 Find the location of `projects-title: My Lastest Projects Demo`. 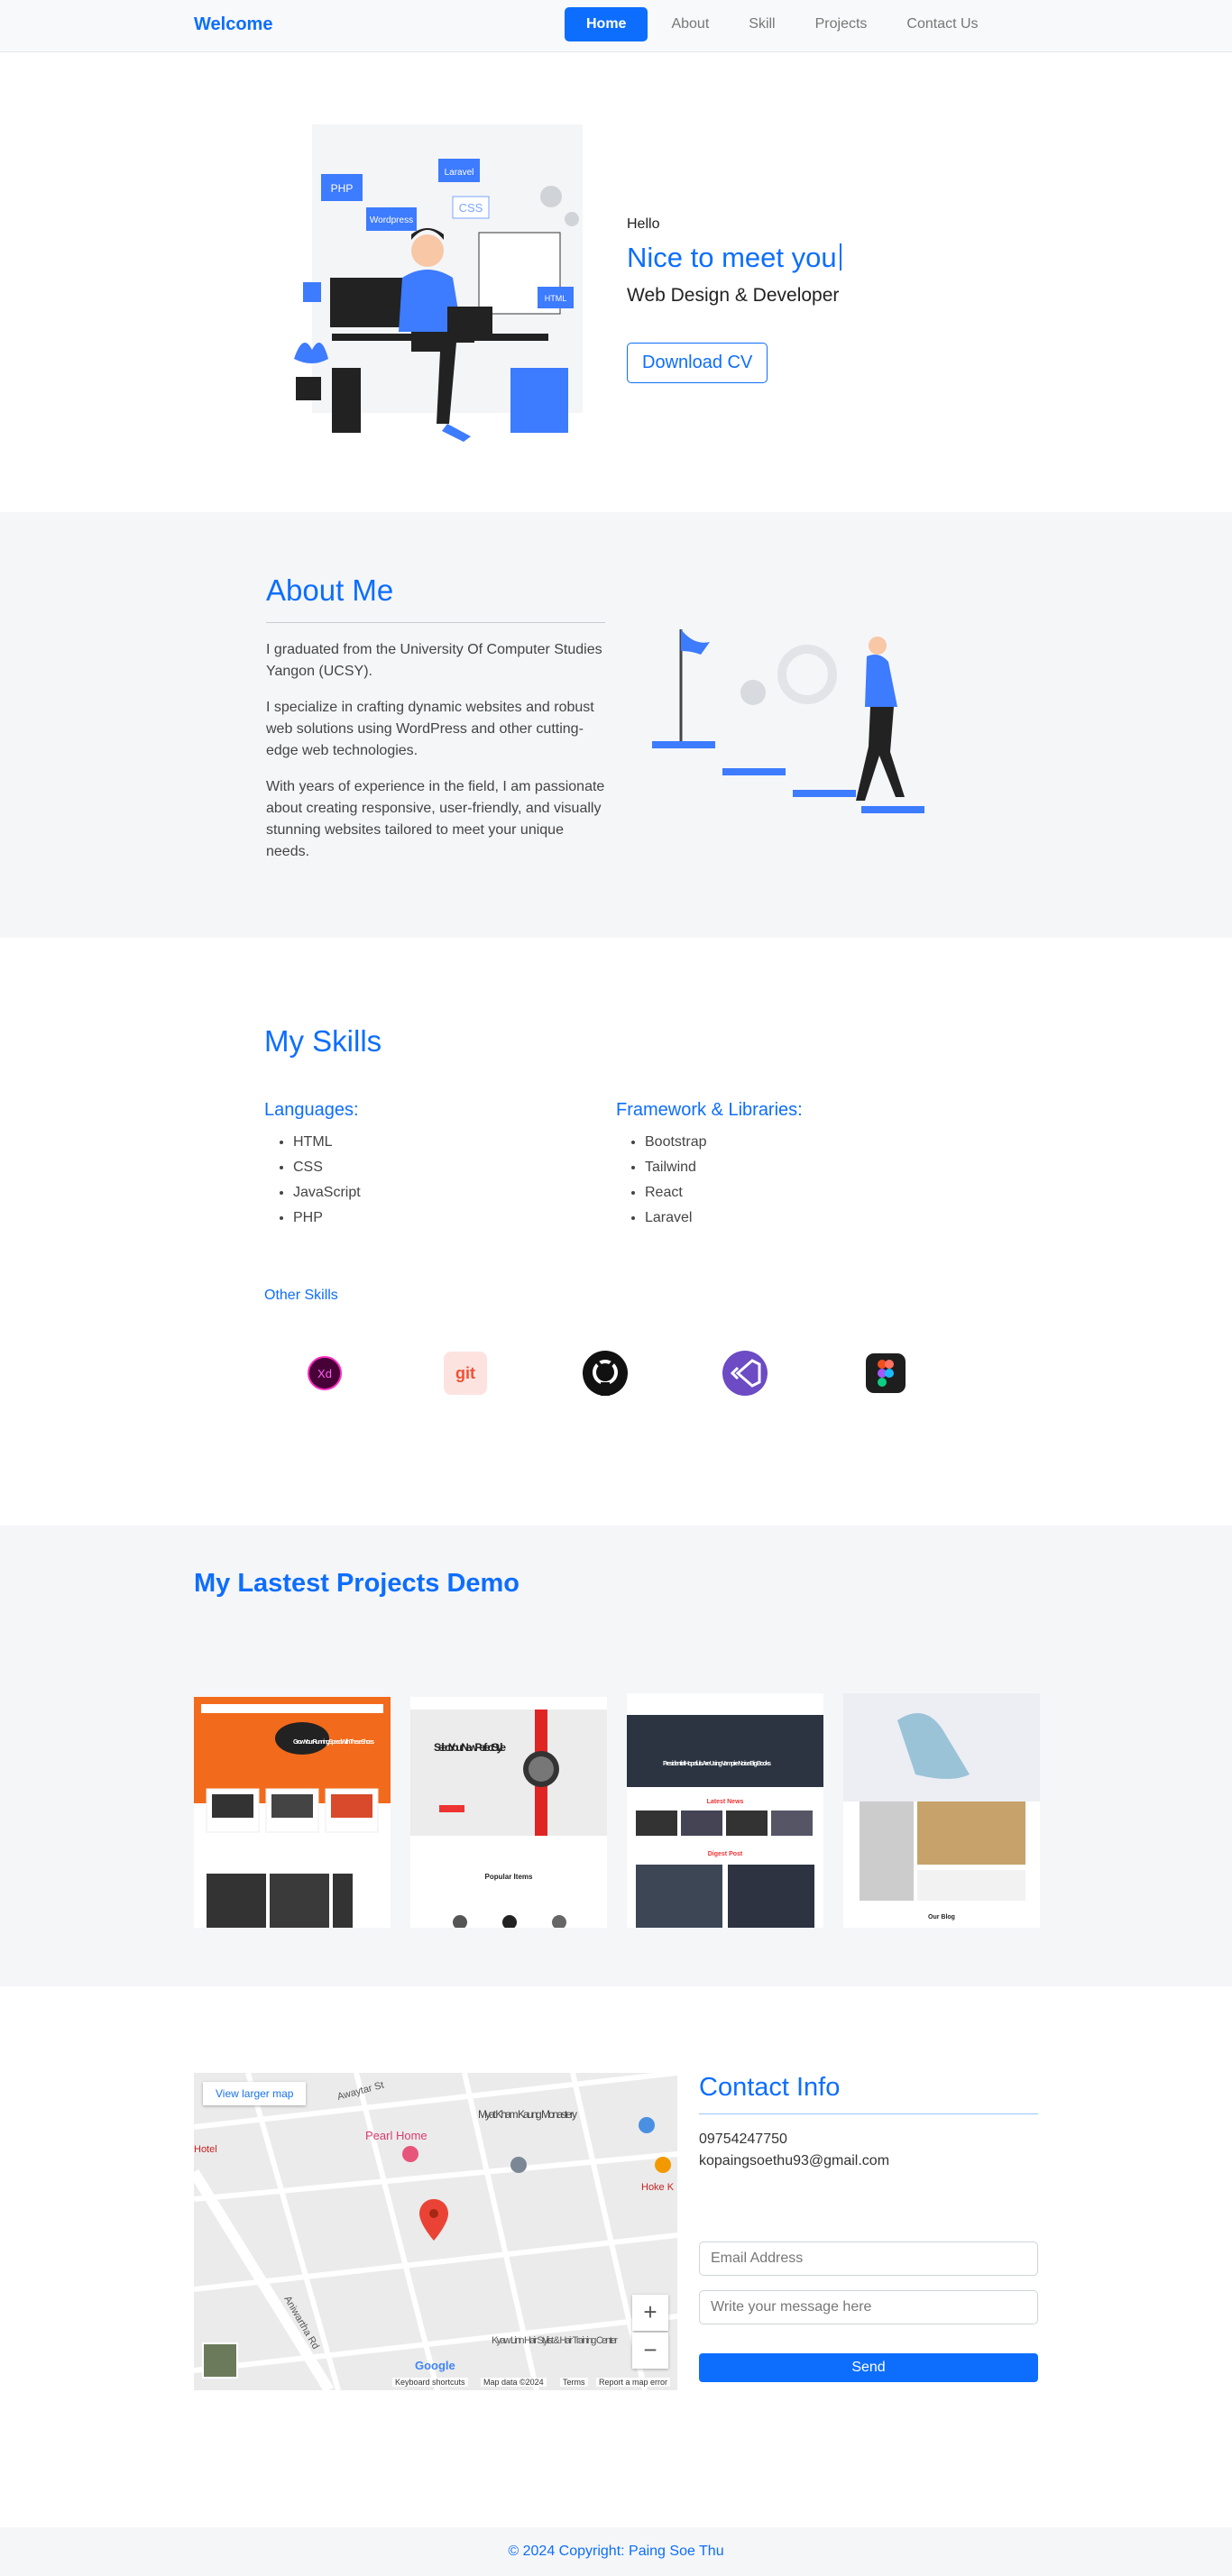

projects-title: My Lastest Projects Demo is located at coordinates (357, 1583).